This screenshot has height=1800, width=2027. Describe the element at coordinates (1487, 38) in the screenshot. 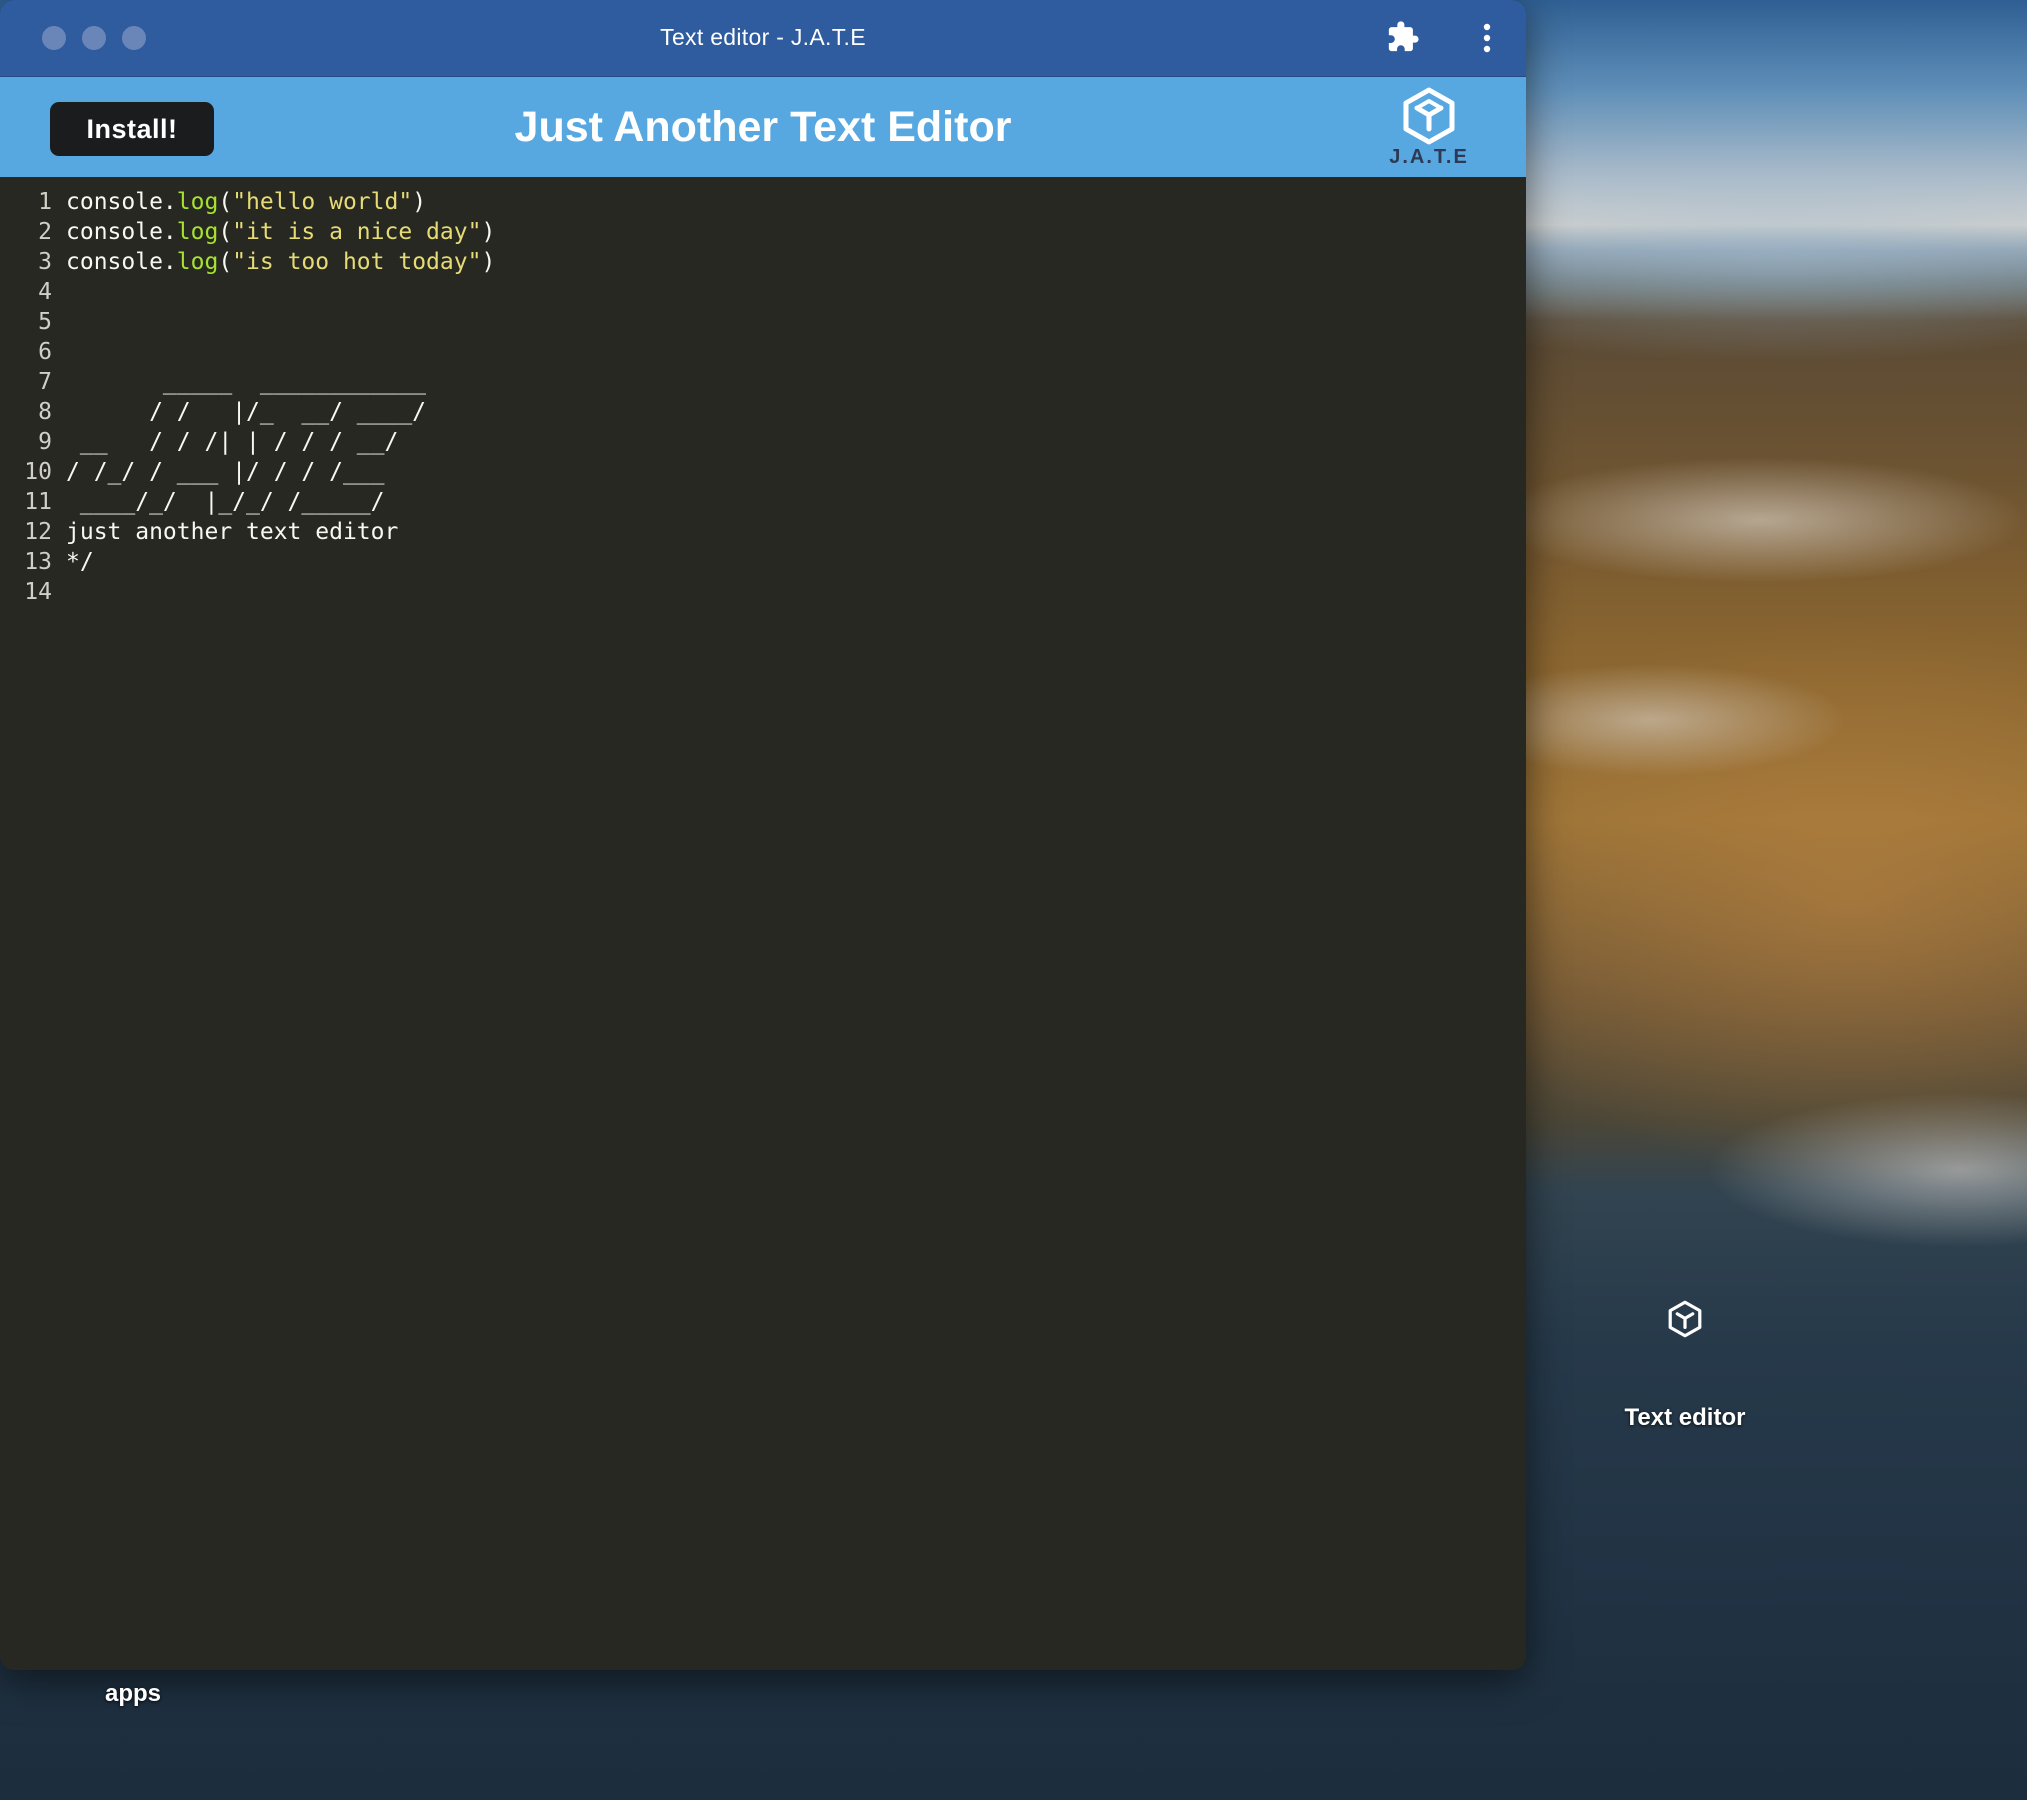

I see `kebab-menu-icon` at that location.